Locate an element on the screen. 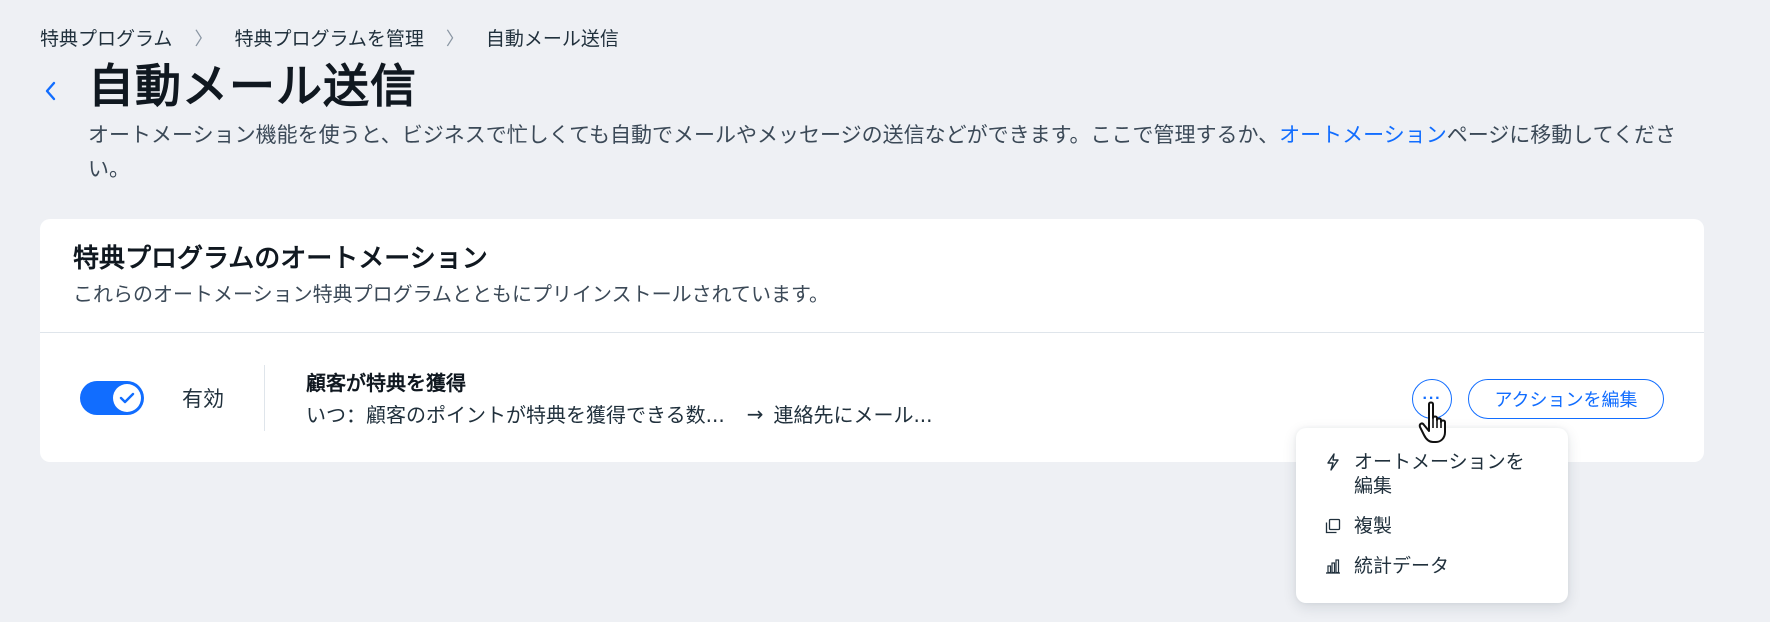  more-actions-menu: オートメーションを編集 複製 統計データ is located at coordinates (1432, 515).